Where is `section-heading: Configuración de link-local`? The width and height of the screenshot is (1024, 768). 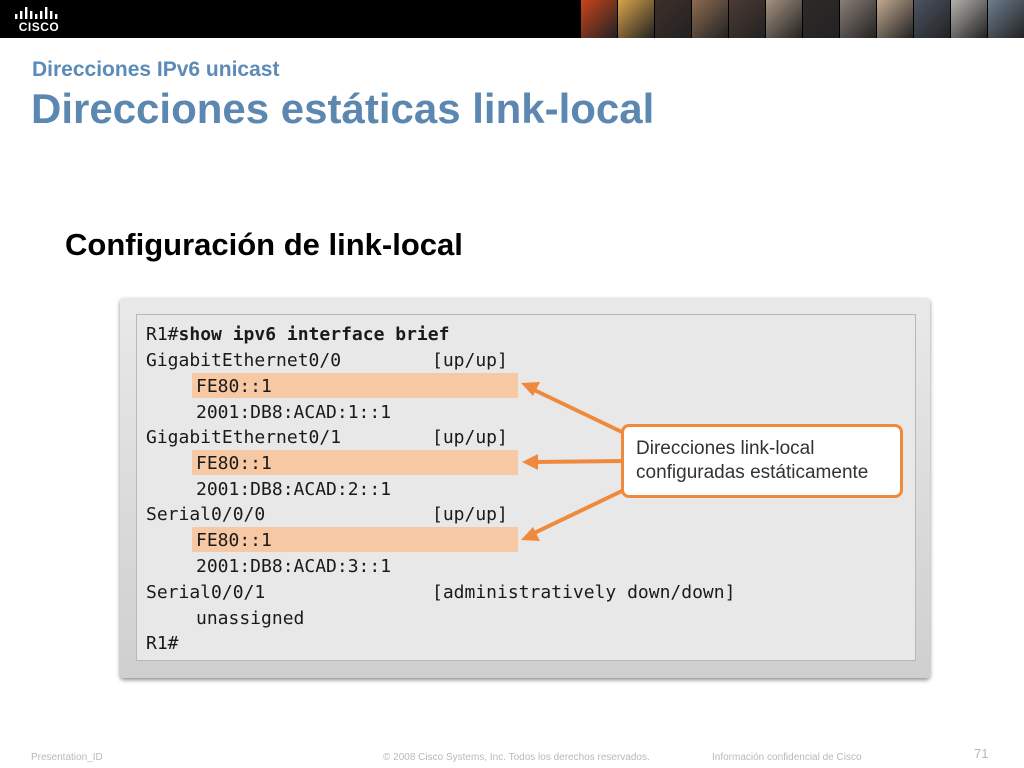 section-heading: Configuración de link-local is located at coordinates (264, 244).